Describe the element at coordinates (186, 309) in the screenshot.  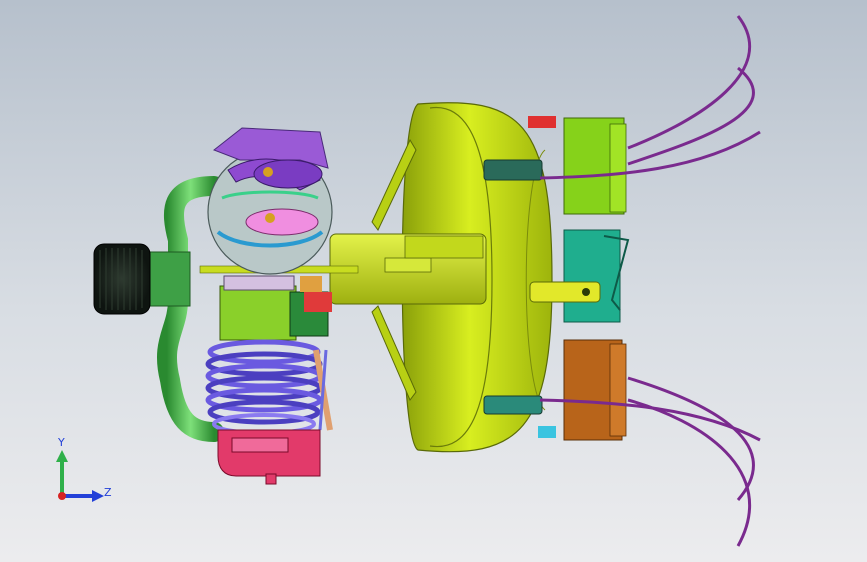
I see `intake-pipe` at that location.